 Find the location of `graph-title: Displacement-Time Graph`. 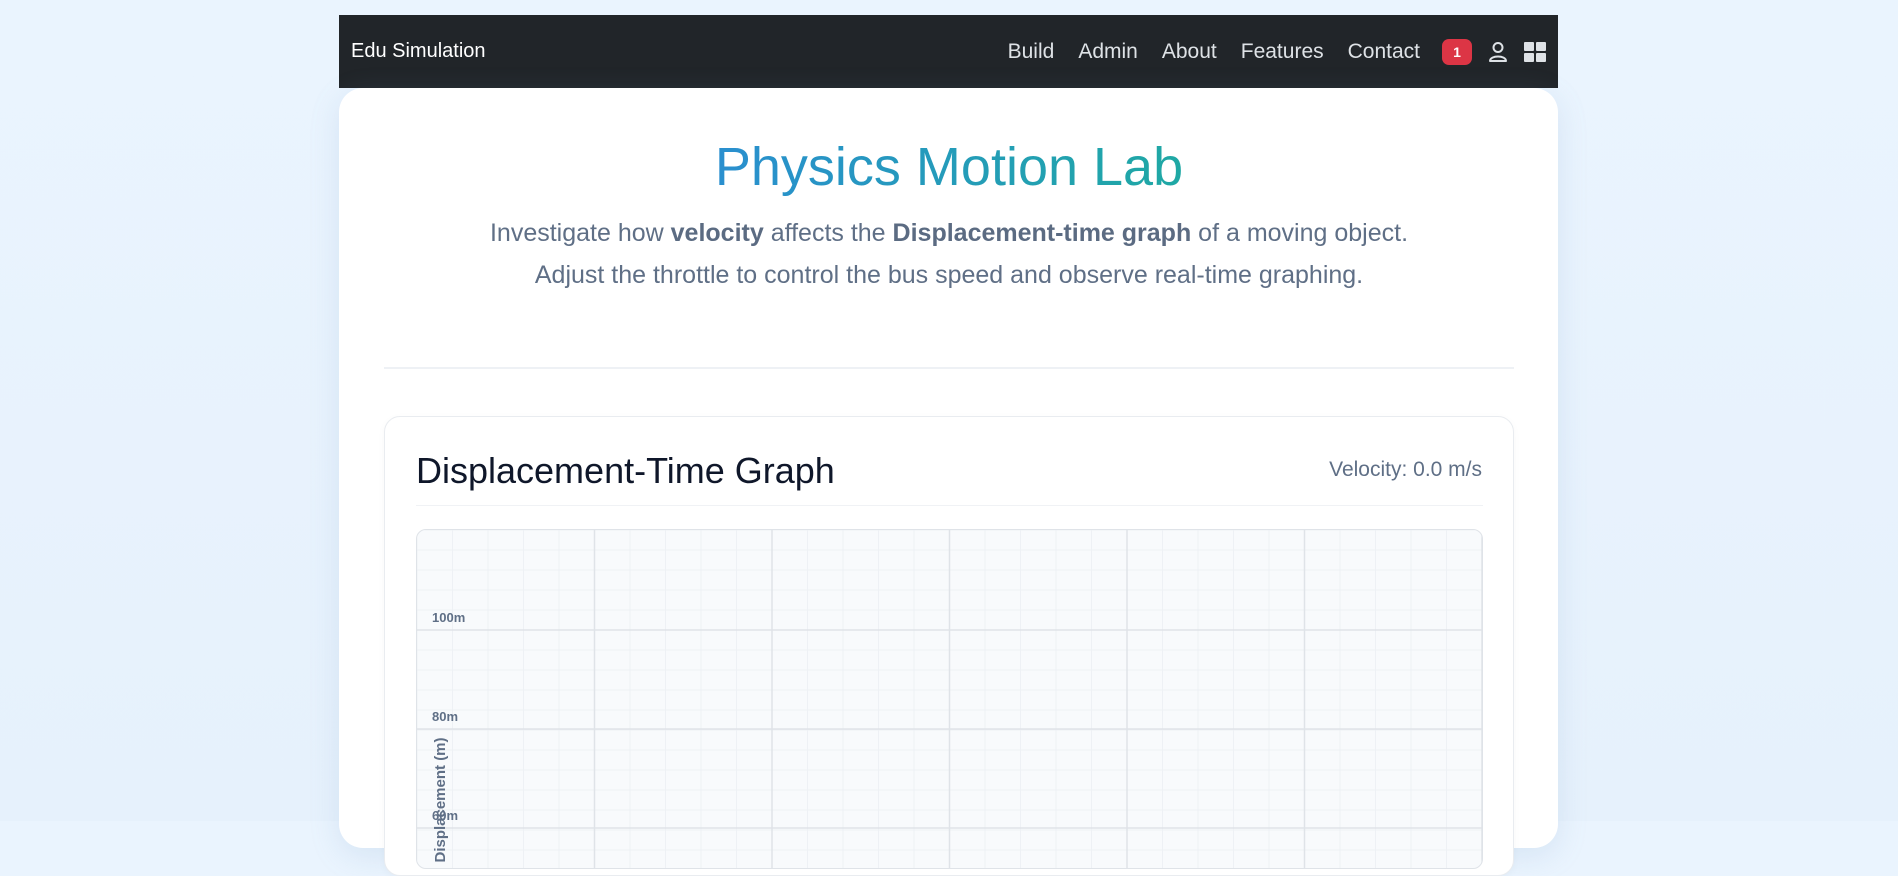

graph-title: Displacement-Time Graph is located at coordinates (625, 470).